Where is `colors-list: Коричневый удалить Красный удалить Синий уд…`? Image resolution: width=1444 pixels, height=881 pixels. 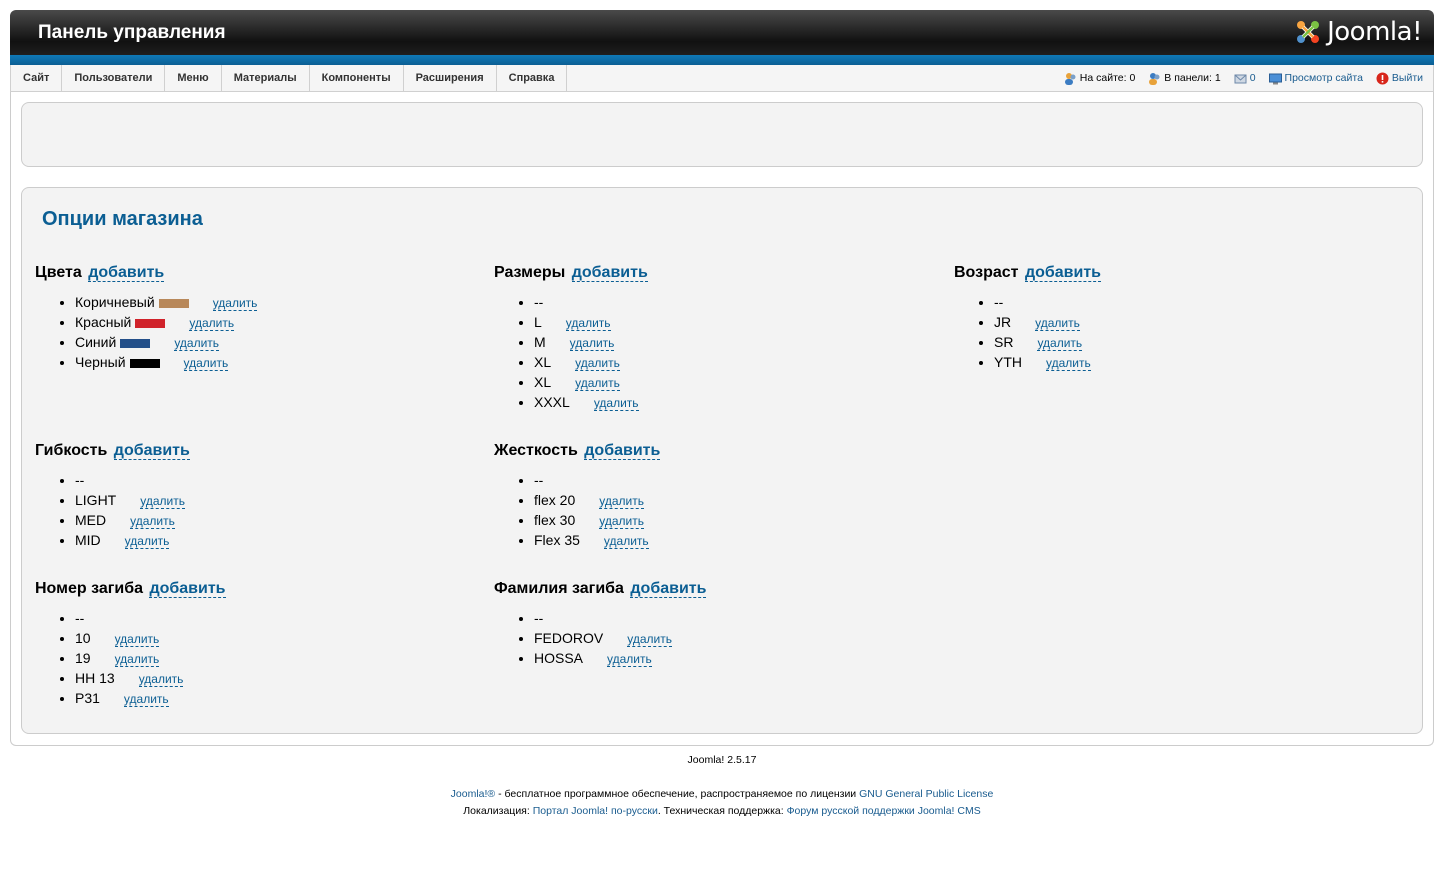
colors-list: Коричневый удалить Красный удалить Синий уд… is located at coordinates (255, 332).